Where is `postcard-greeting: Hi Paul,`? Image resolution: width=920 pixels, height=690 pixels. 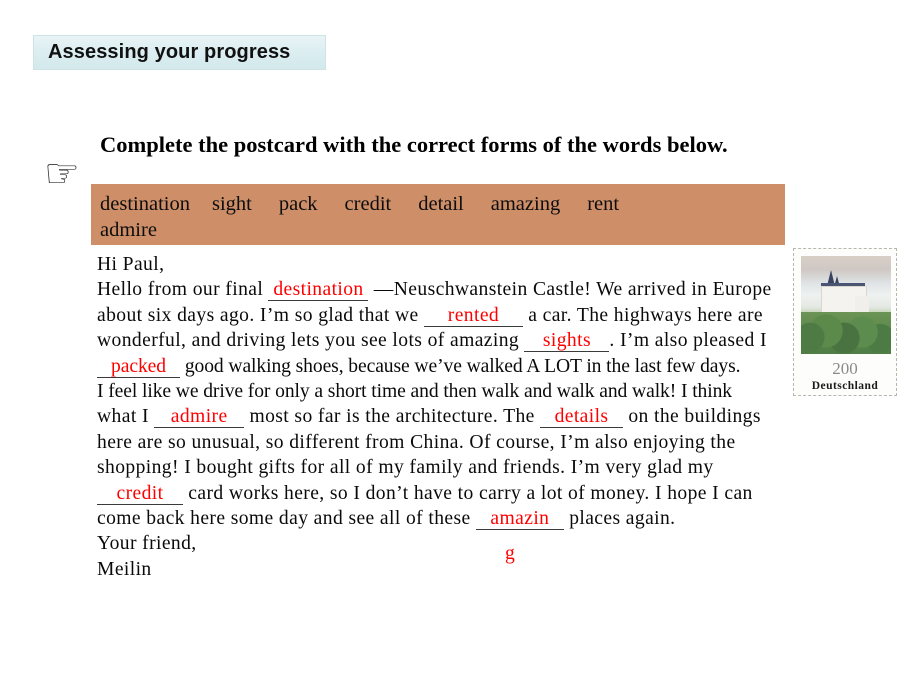 postcard-greeting: Hi Paul, is located at coordinates (131, 264).